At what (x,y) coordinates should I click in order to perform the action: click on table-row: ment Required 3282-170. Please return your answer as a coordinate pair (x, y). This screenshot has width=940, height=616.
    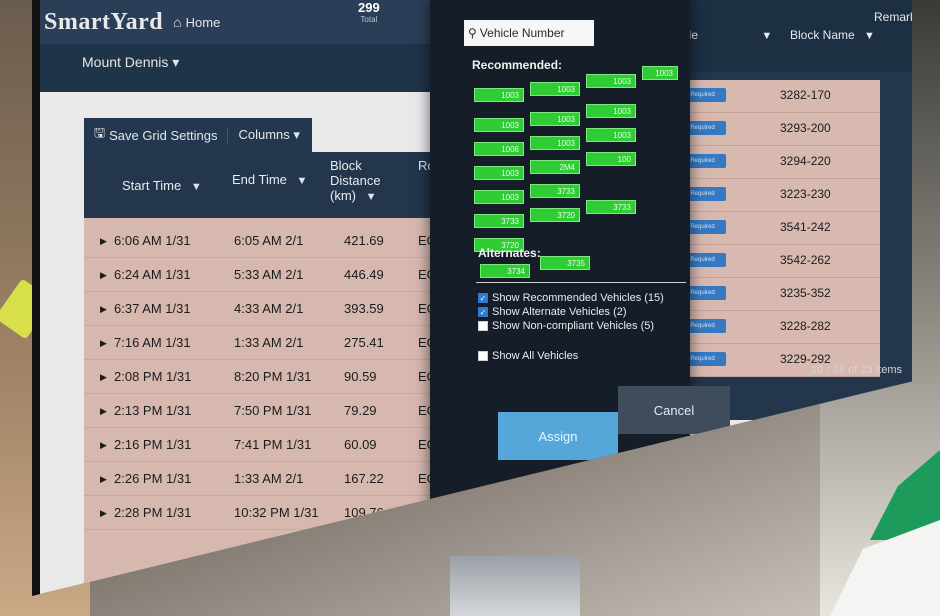
    Looking at the image, I should click on (770, 96).